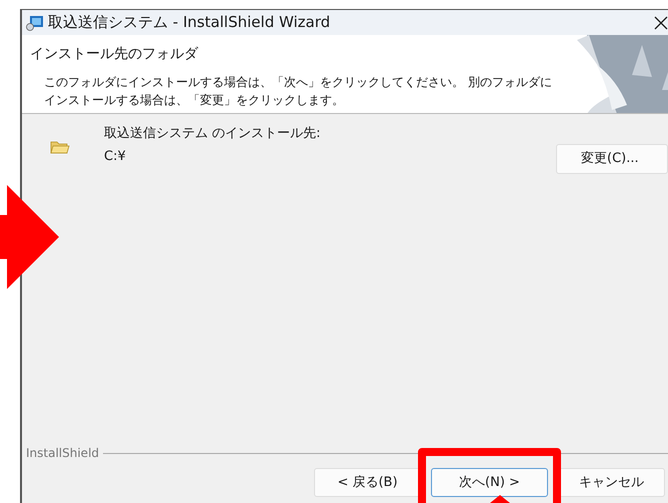 The height and width of the screenshot is (503, 668). I want to click on destination-path: C:¥, so click(115, 157).